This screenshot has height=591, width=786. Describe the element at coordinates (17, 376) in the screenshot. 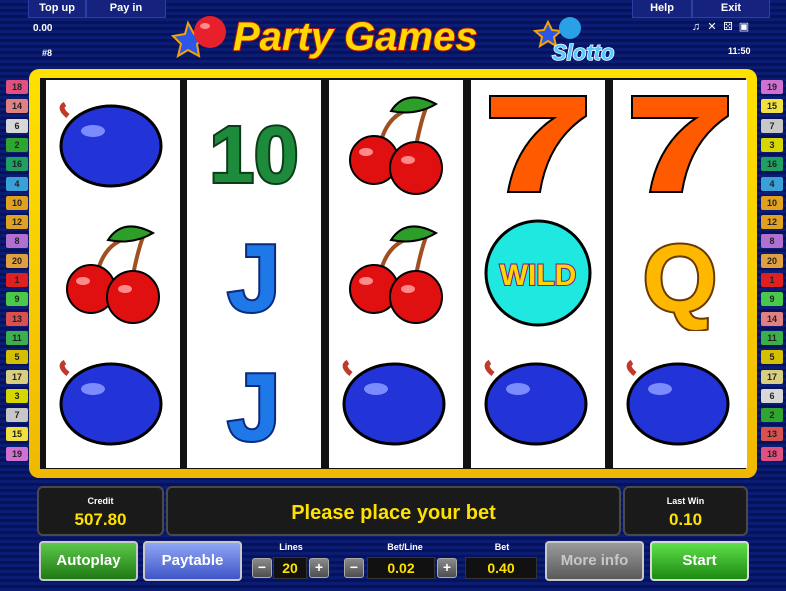

I see `left-line-badge: 17` at that location.